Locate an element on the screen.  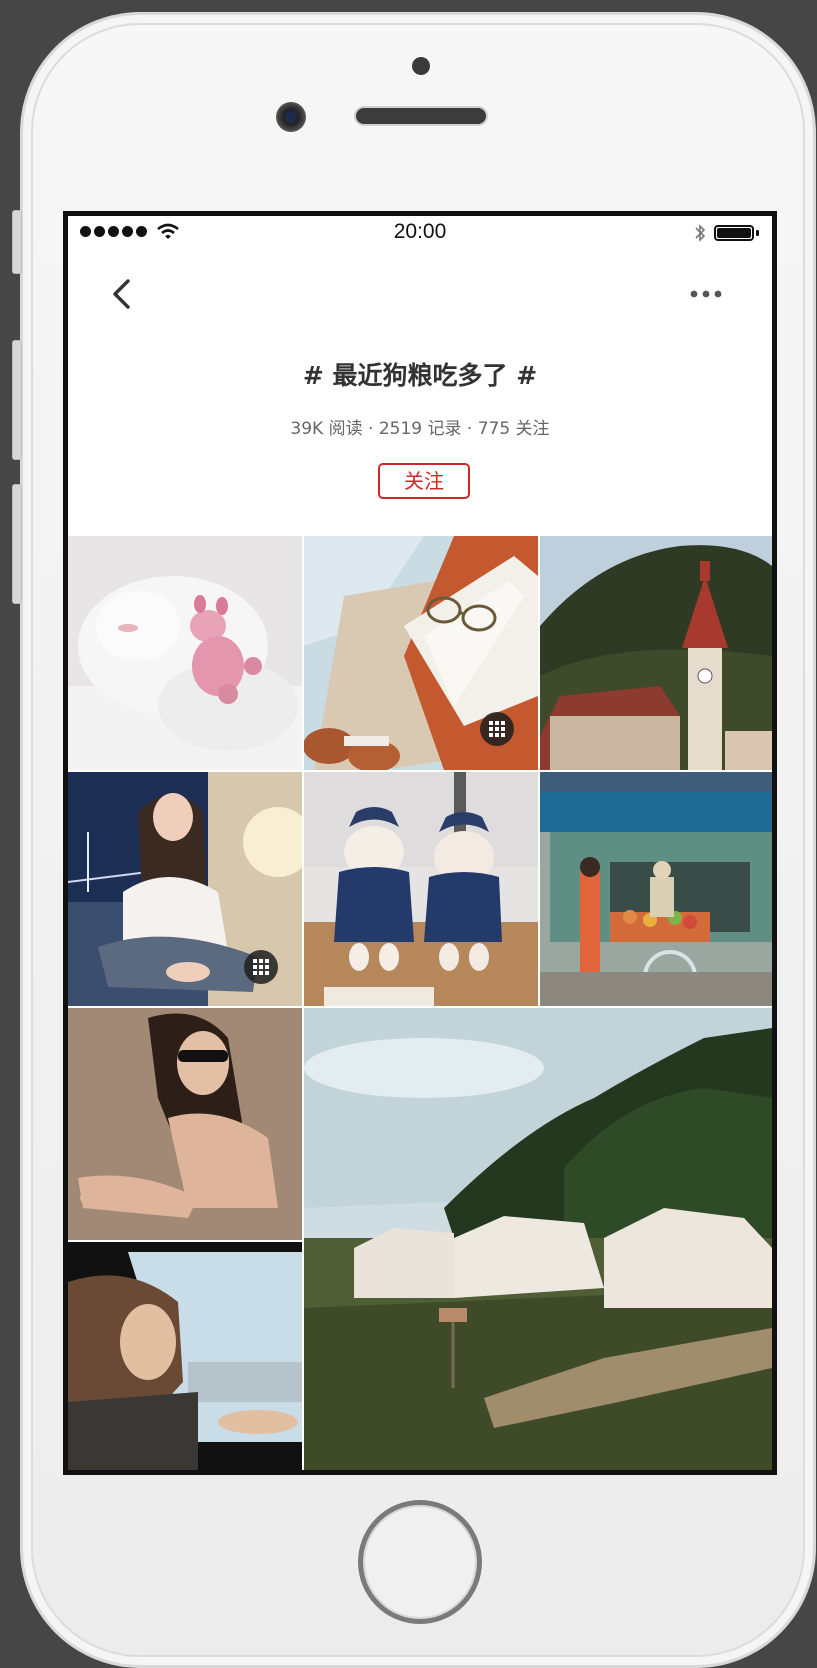
topic-title: # 最近狗粮吃多了 # is located at coordinates (420, 375).